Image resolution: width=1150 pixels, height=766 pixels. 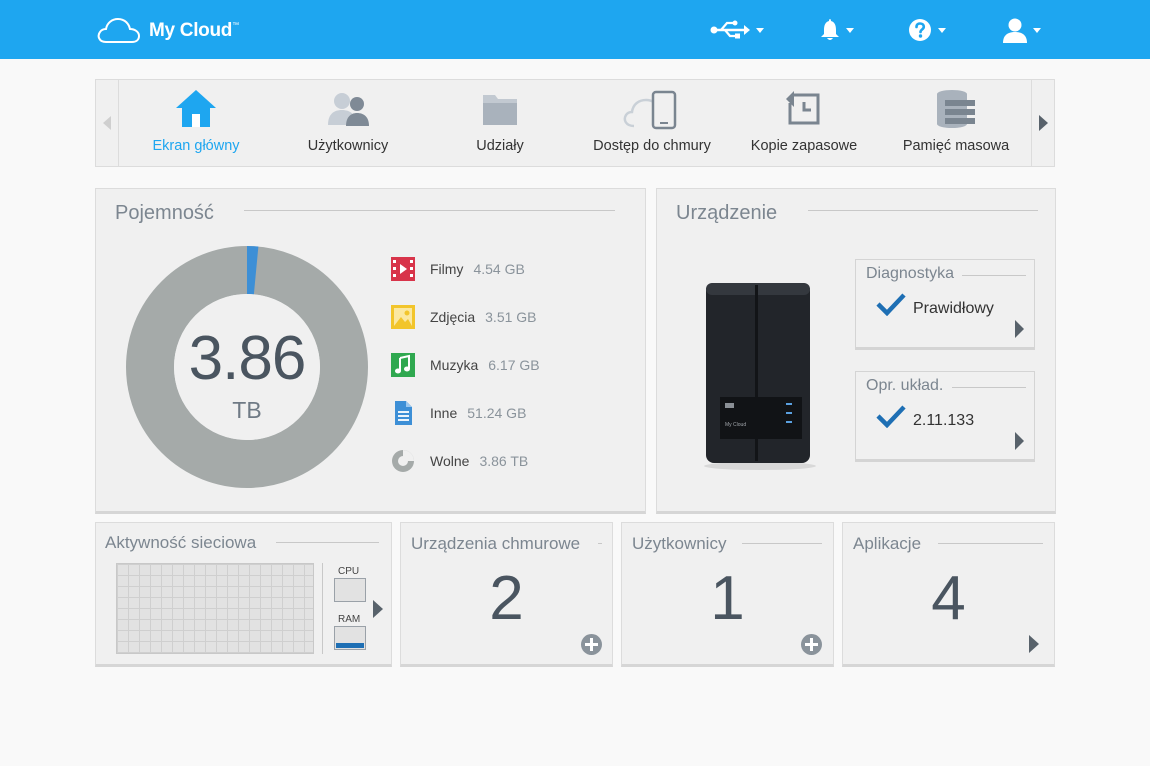 I want to click on apps-card: Aplikacje 4, so click(x=948, y=594).